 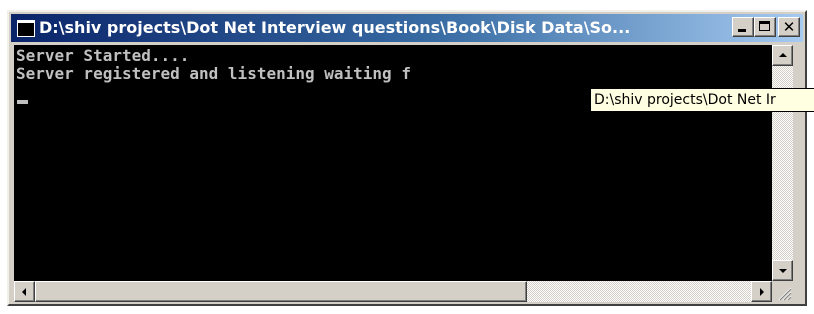 I want to click on resize-grip, so click(x=782, y=291).